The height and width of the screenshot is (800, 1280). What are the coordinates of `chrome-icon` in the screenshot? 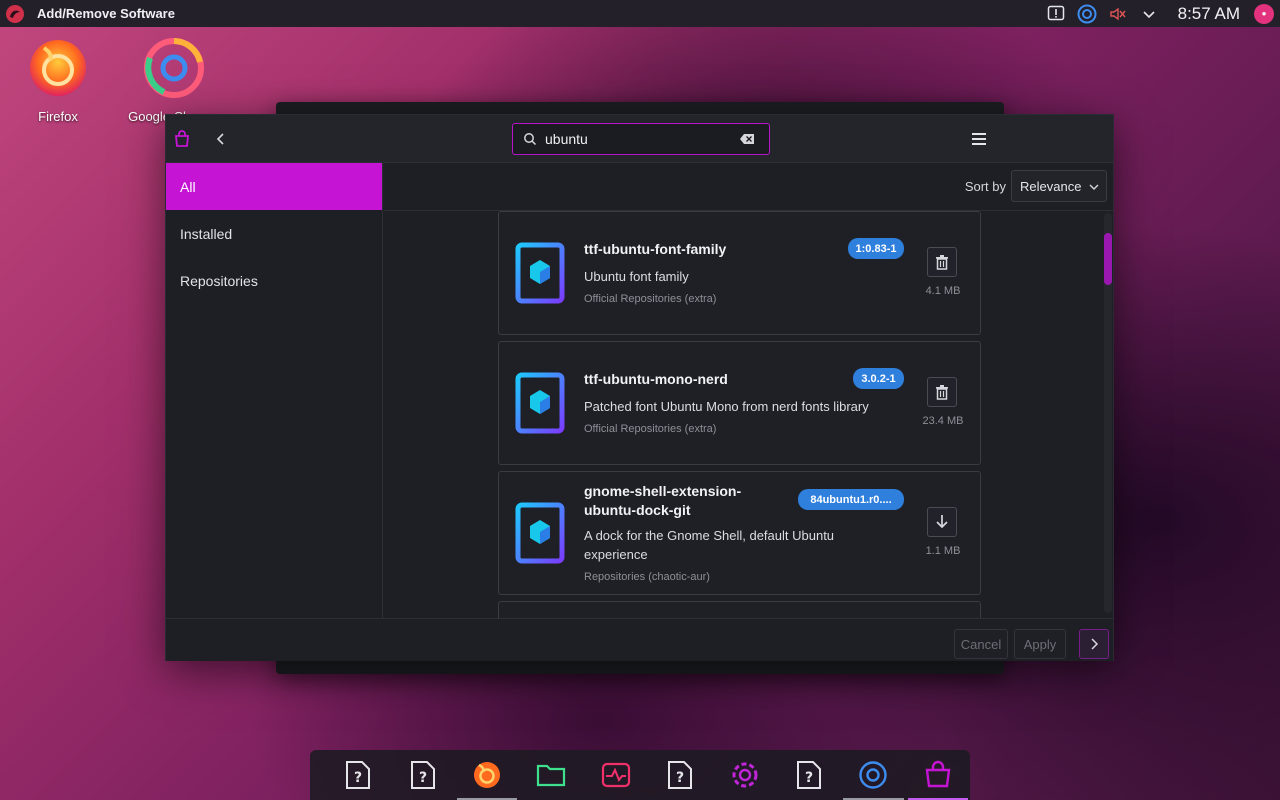 It's located at (174, 68).